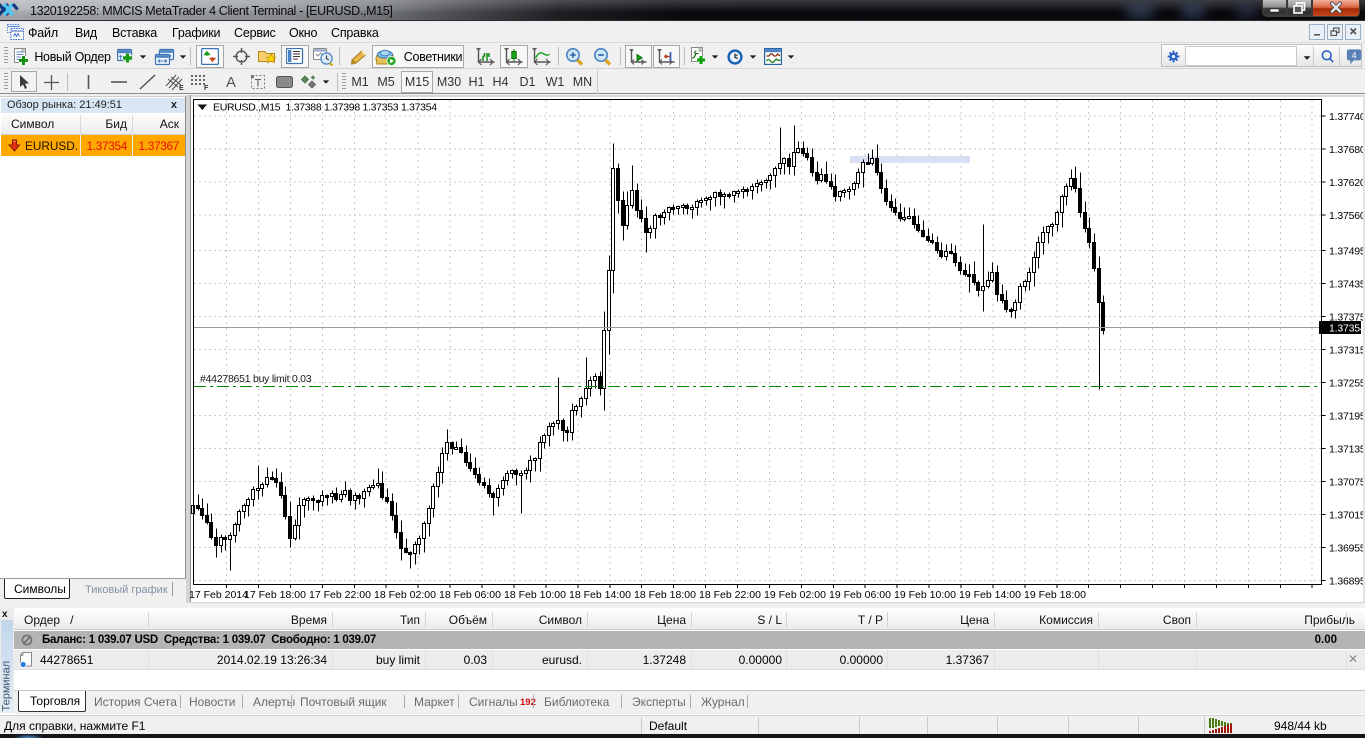  What do you see at coordinates (1347, 515) in the screenshot?
I see `svg-text: 1.37015` at bounding box center [1347, 515].